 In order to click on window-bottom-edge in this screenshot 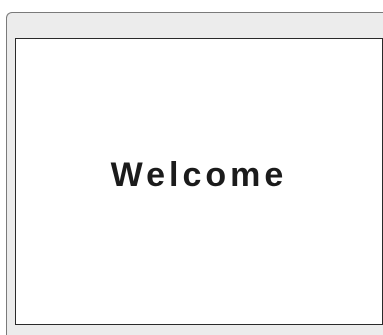, I will do `click(195, 330)`.